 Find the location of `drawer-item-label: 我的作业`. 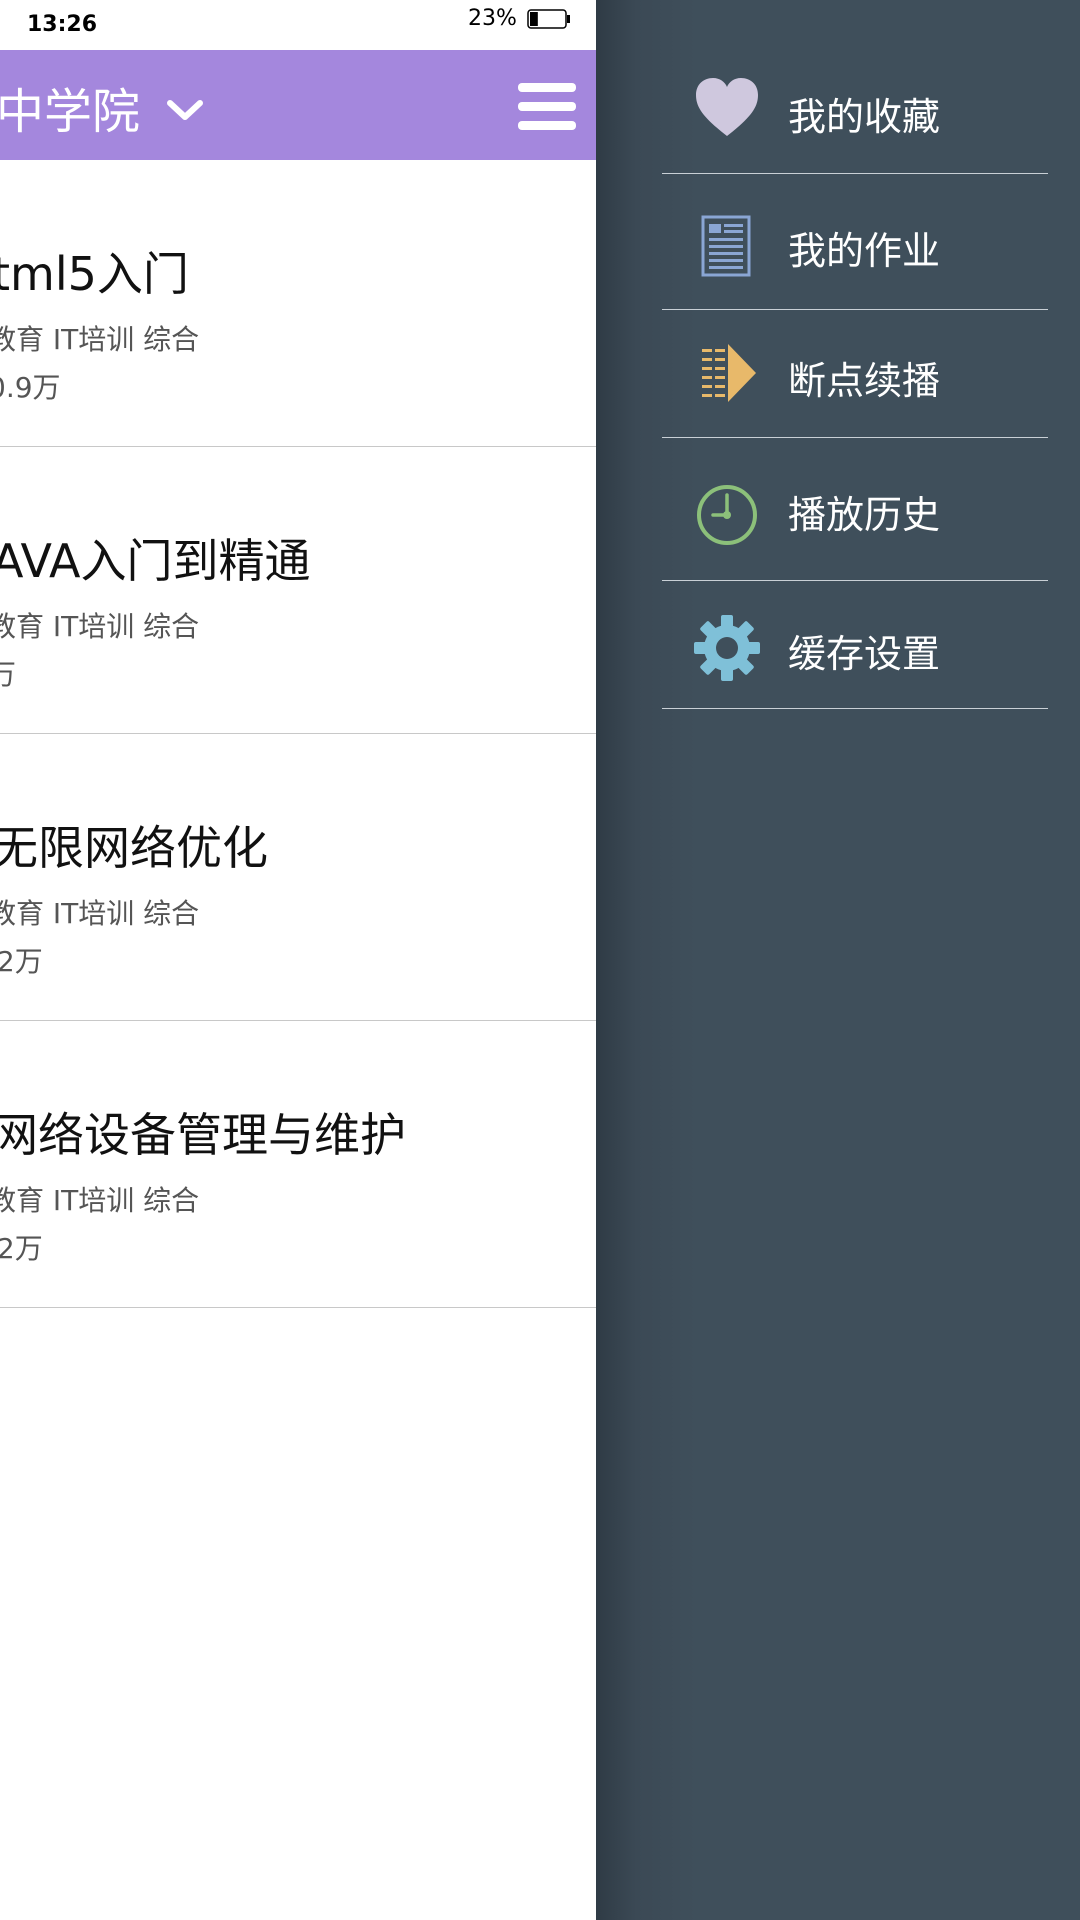

drawer-item-label: 我的作业 is located at coordinates (864, 251).